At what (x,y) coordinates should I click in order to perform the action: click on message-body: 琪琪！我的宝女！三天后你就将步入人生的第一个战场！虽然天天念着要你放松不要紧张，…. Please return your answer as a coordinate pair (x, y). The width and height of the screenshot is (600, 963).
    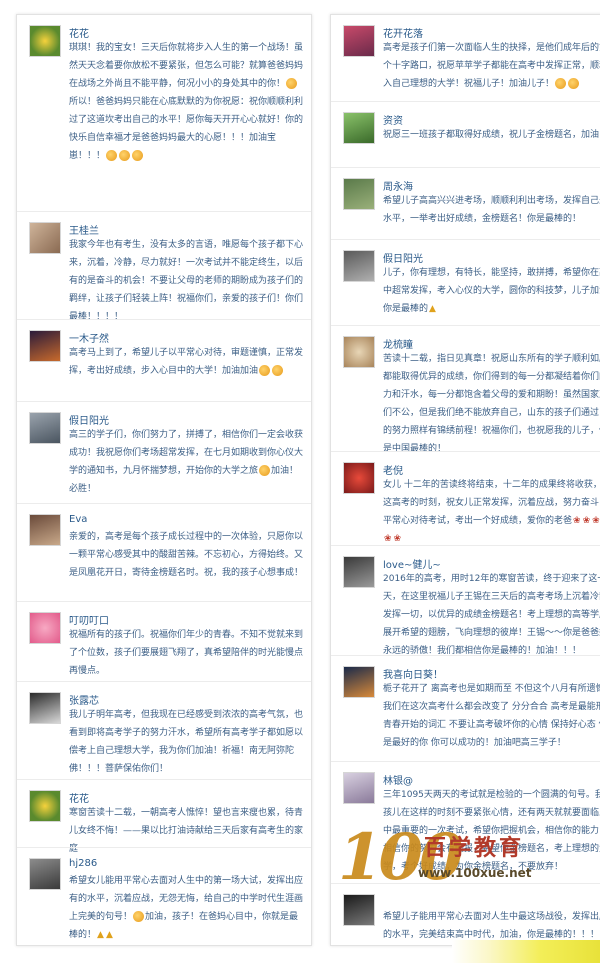
    Looking at the image, I should click on (186, 66).